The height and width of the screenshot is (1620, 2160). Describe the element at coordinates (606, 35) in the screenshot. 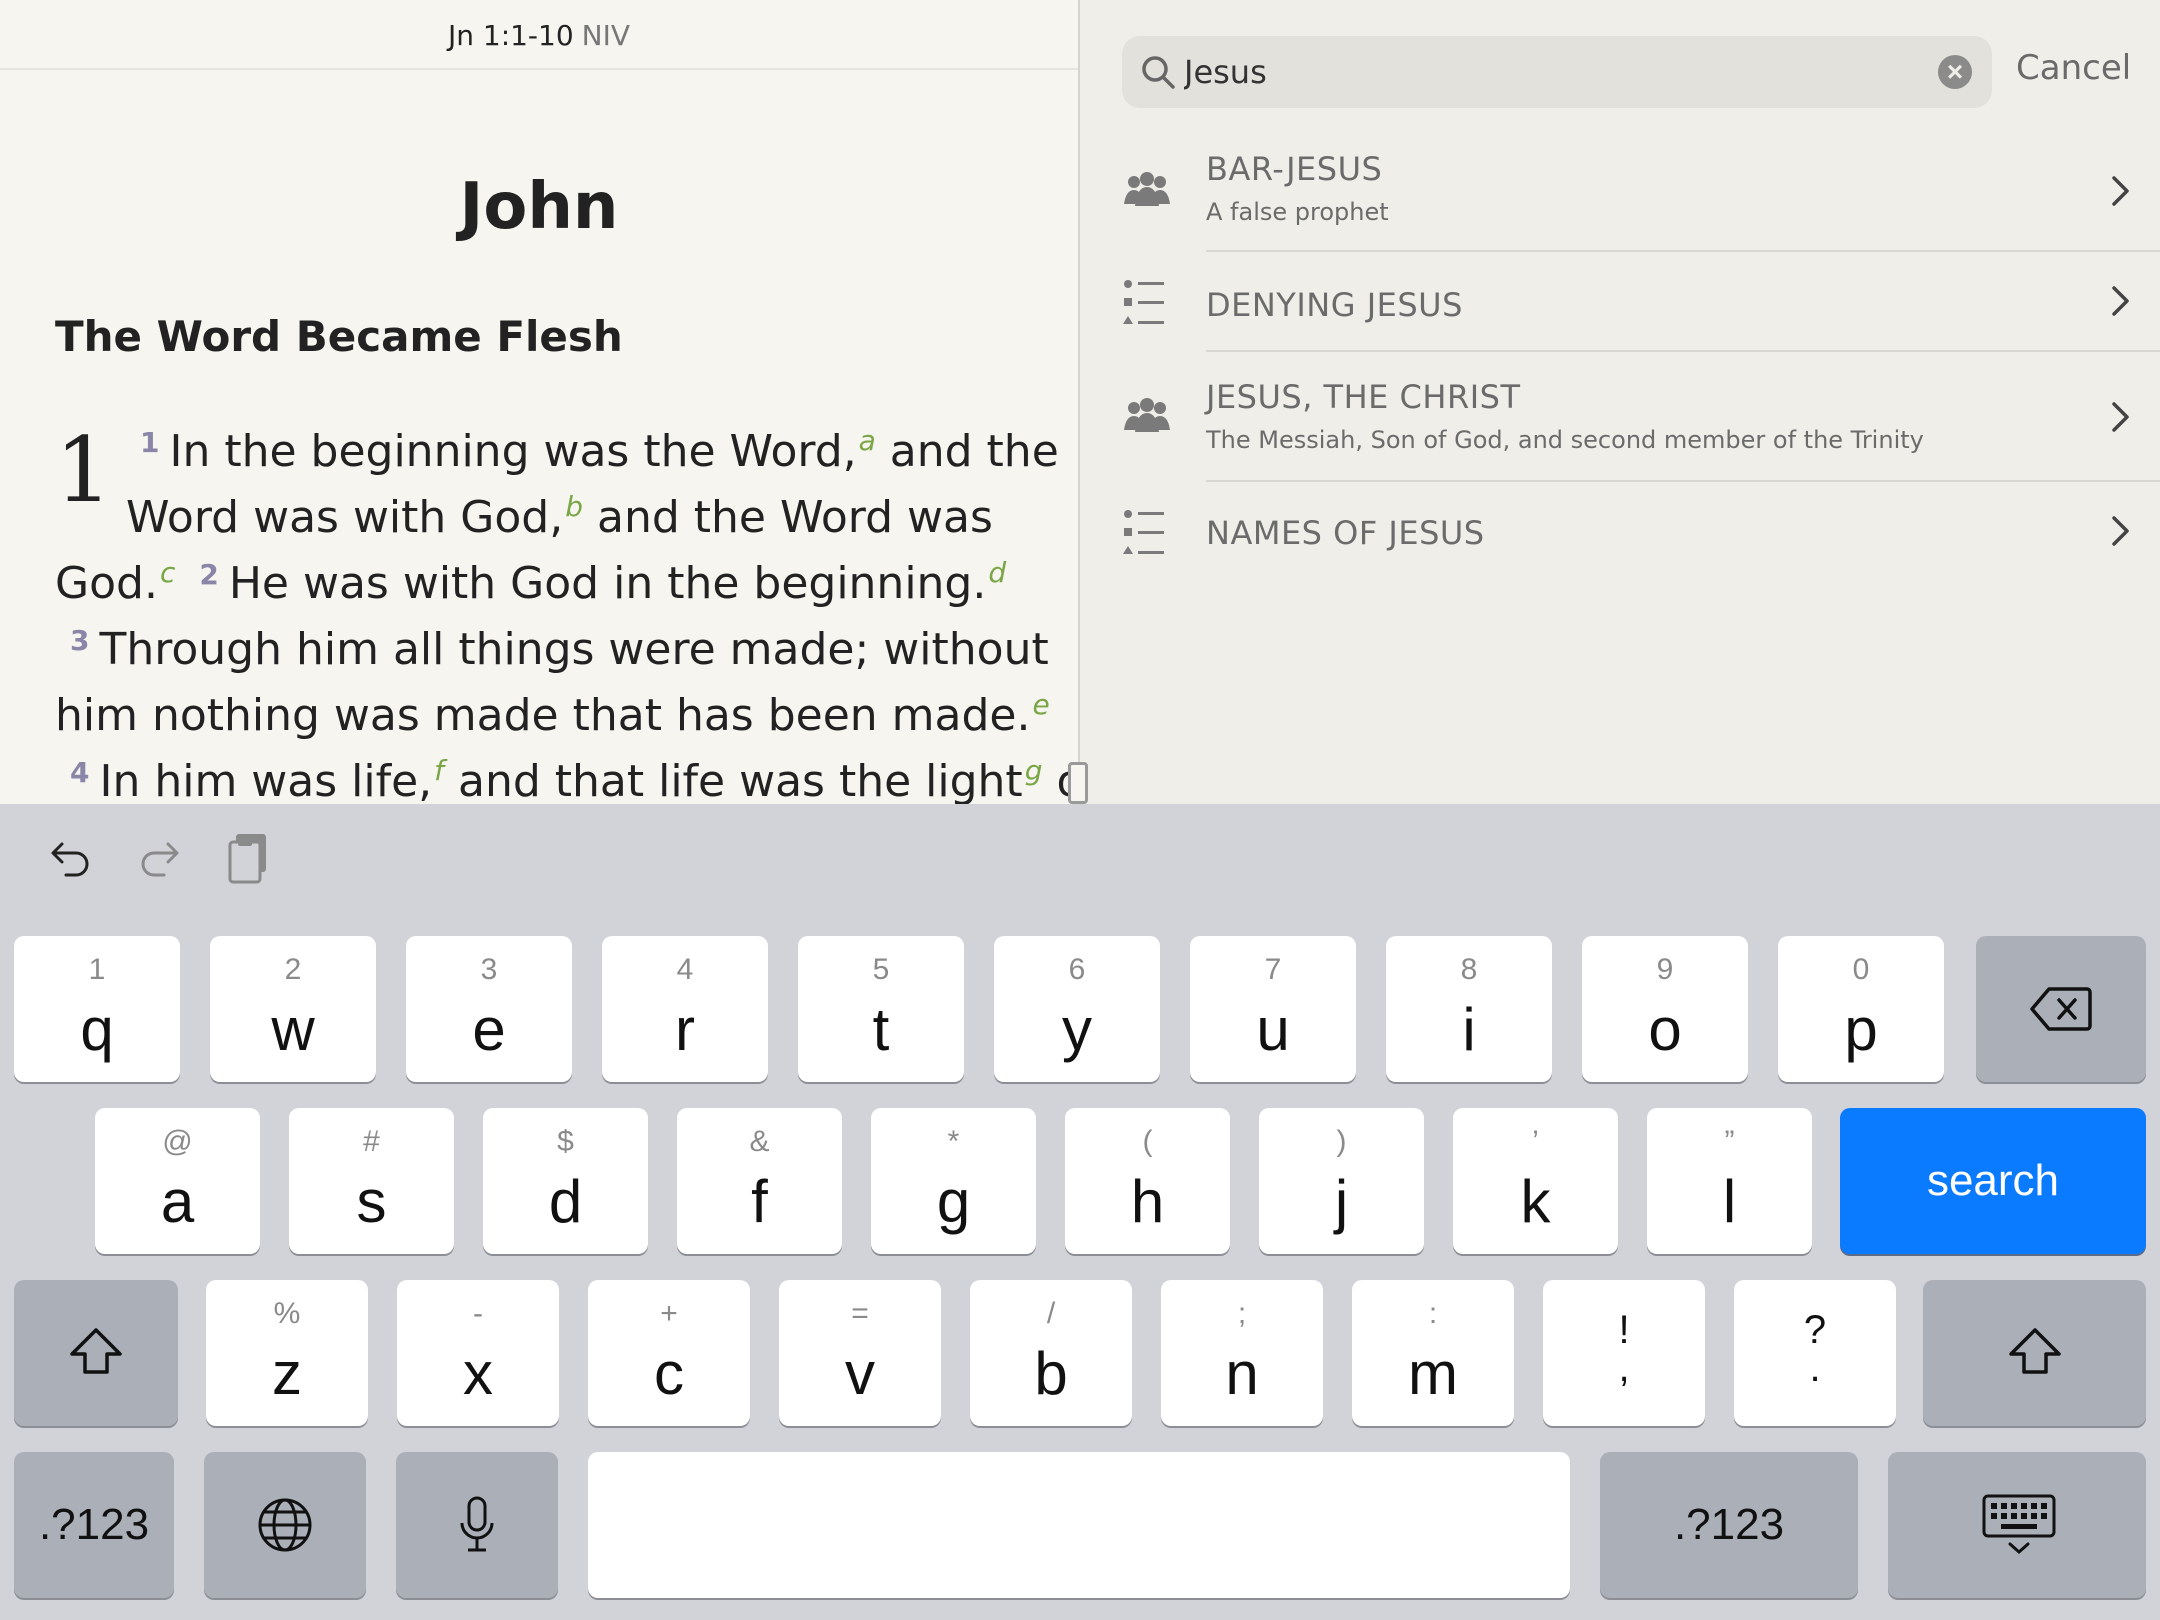

I see `bible-version: NIV` at that location.